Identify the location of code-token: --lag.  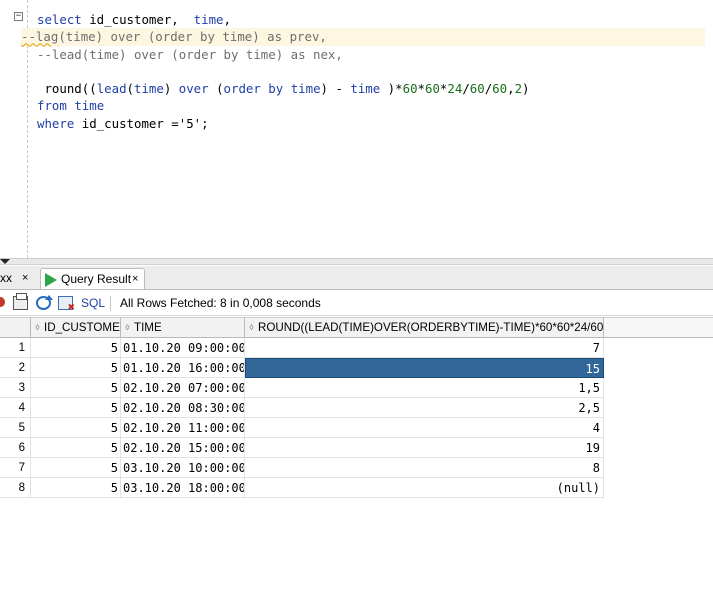
(40, 37).